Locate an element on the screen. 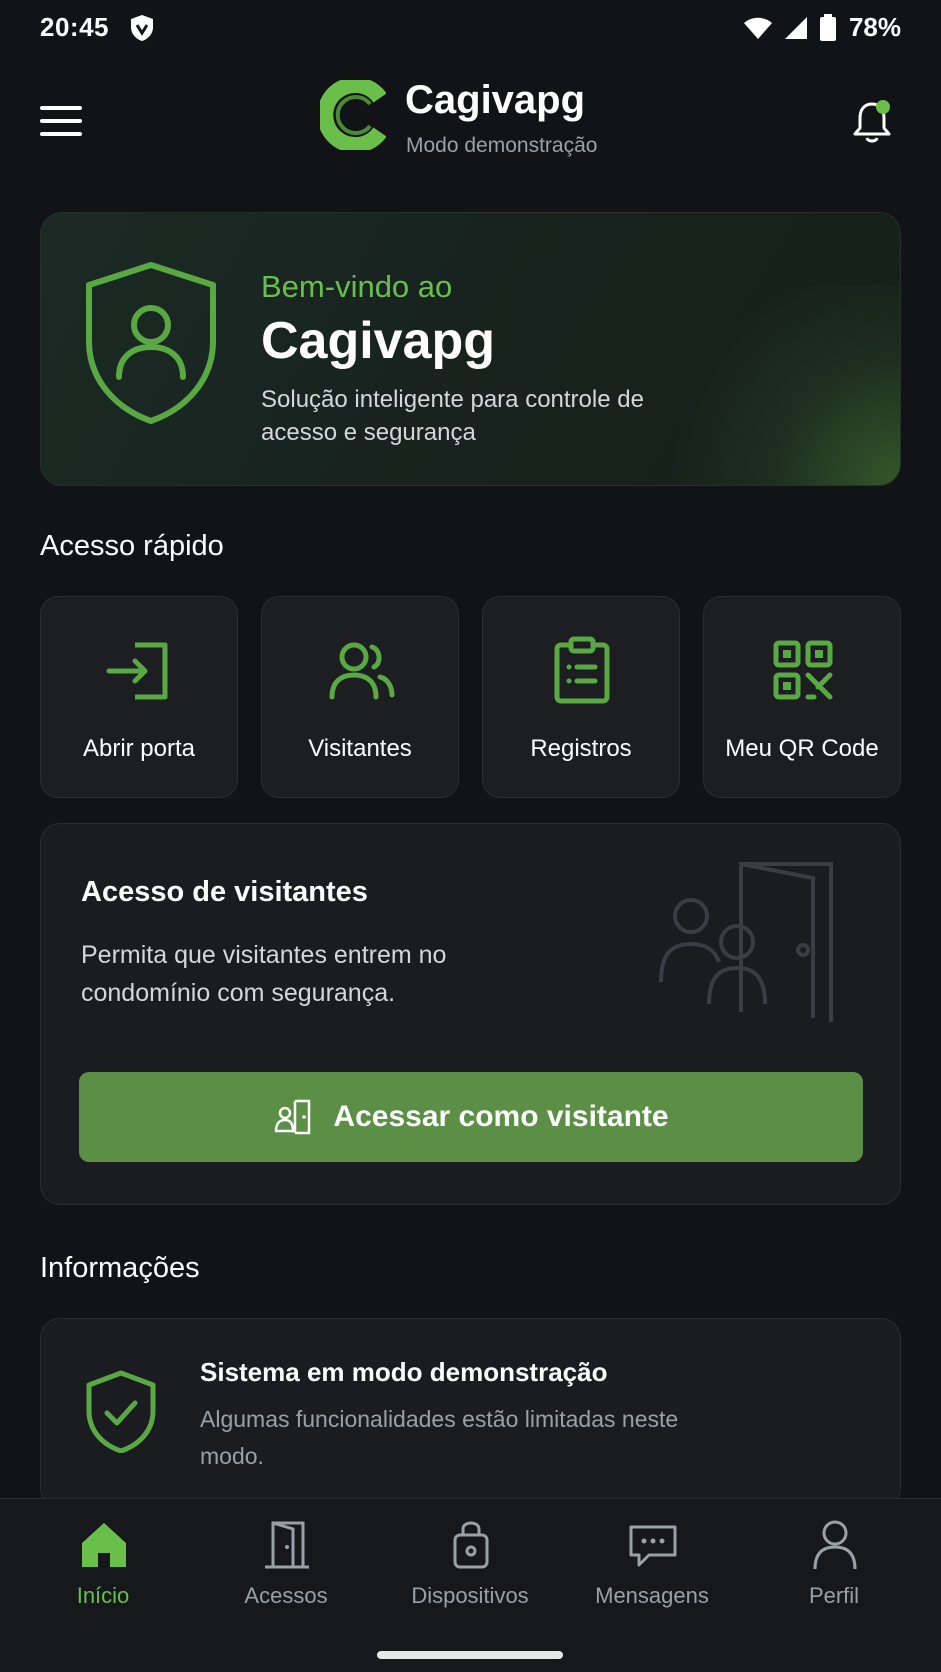 This screenshot has width=941, height=1672. nav-item-dispositivos: Dispositivos is located at coordinates (470, 1569).